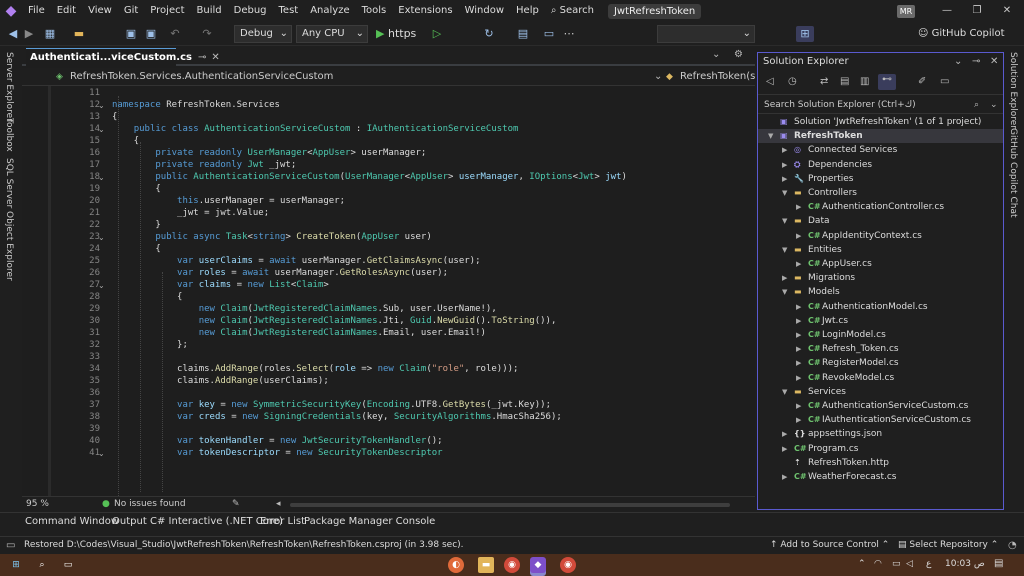 This screenshot has height=576, width=1024. I want to click on browser-icon: ▤, so click(523, 34).